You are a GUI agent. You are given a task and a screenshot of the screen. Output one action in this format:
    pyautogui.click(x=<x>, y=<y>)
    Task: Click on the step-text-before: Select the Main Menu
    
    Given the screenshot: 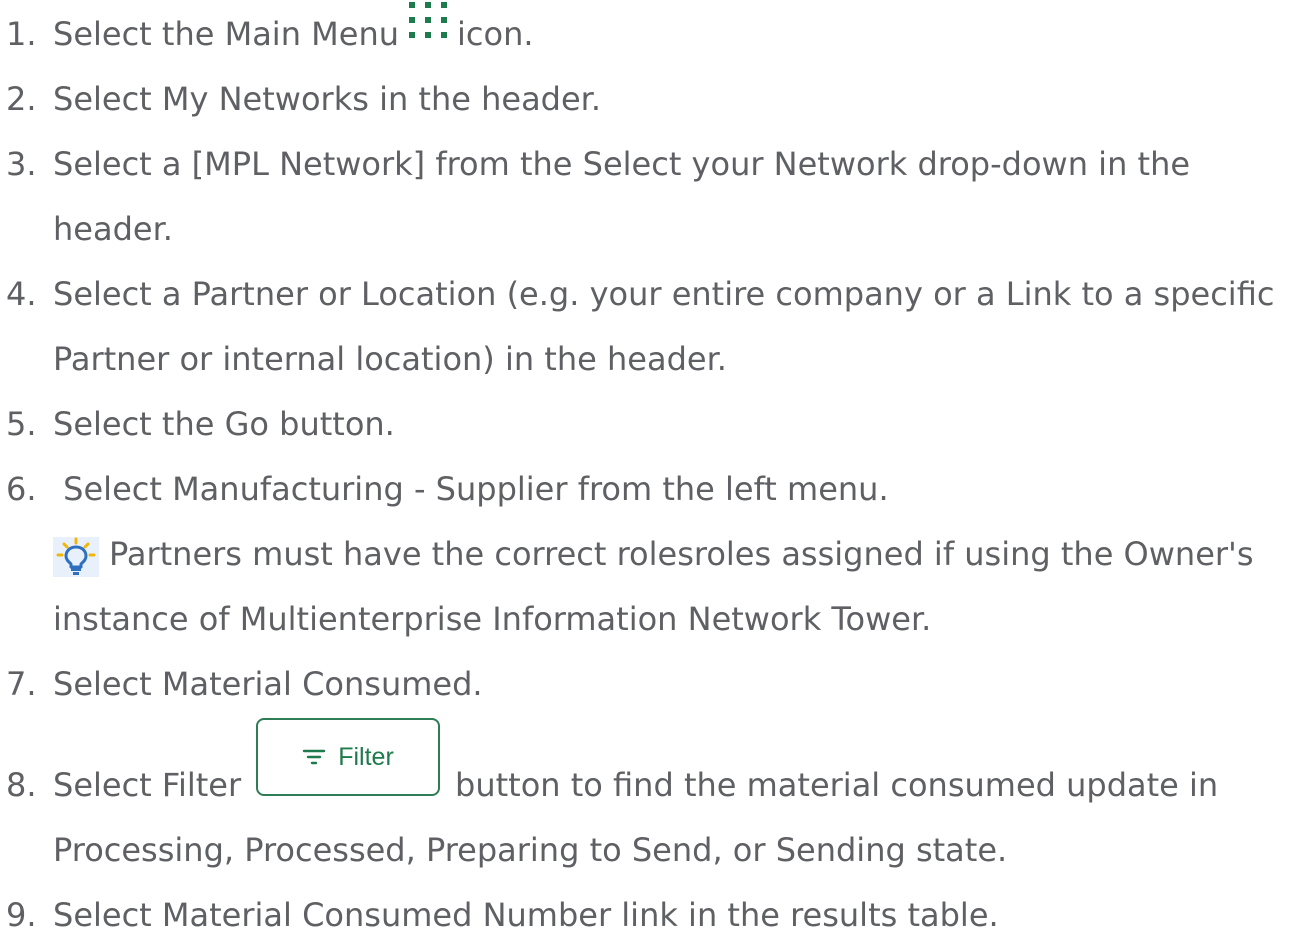 What is the action you would take?
    pyautogui.click(x=226, y=34)
    